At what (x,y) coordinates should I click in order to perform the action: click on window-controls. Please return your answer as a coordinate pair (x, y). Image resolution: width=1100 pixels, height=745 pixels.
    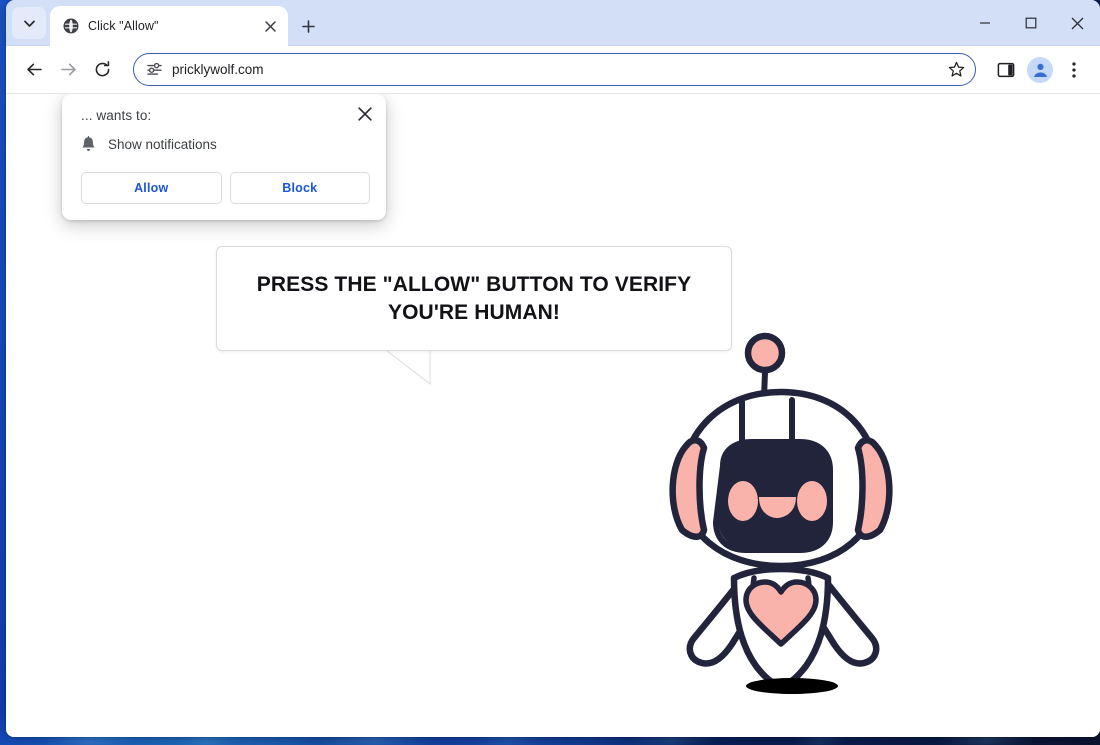
    Looking at the image, I should click on (1031, 23).